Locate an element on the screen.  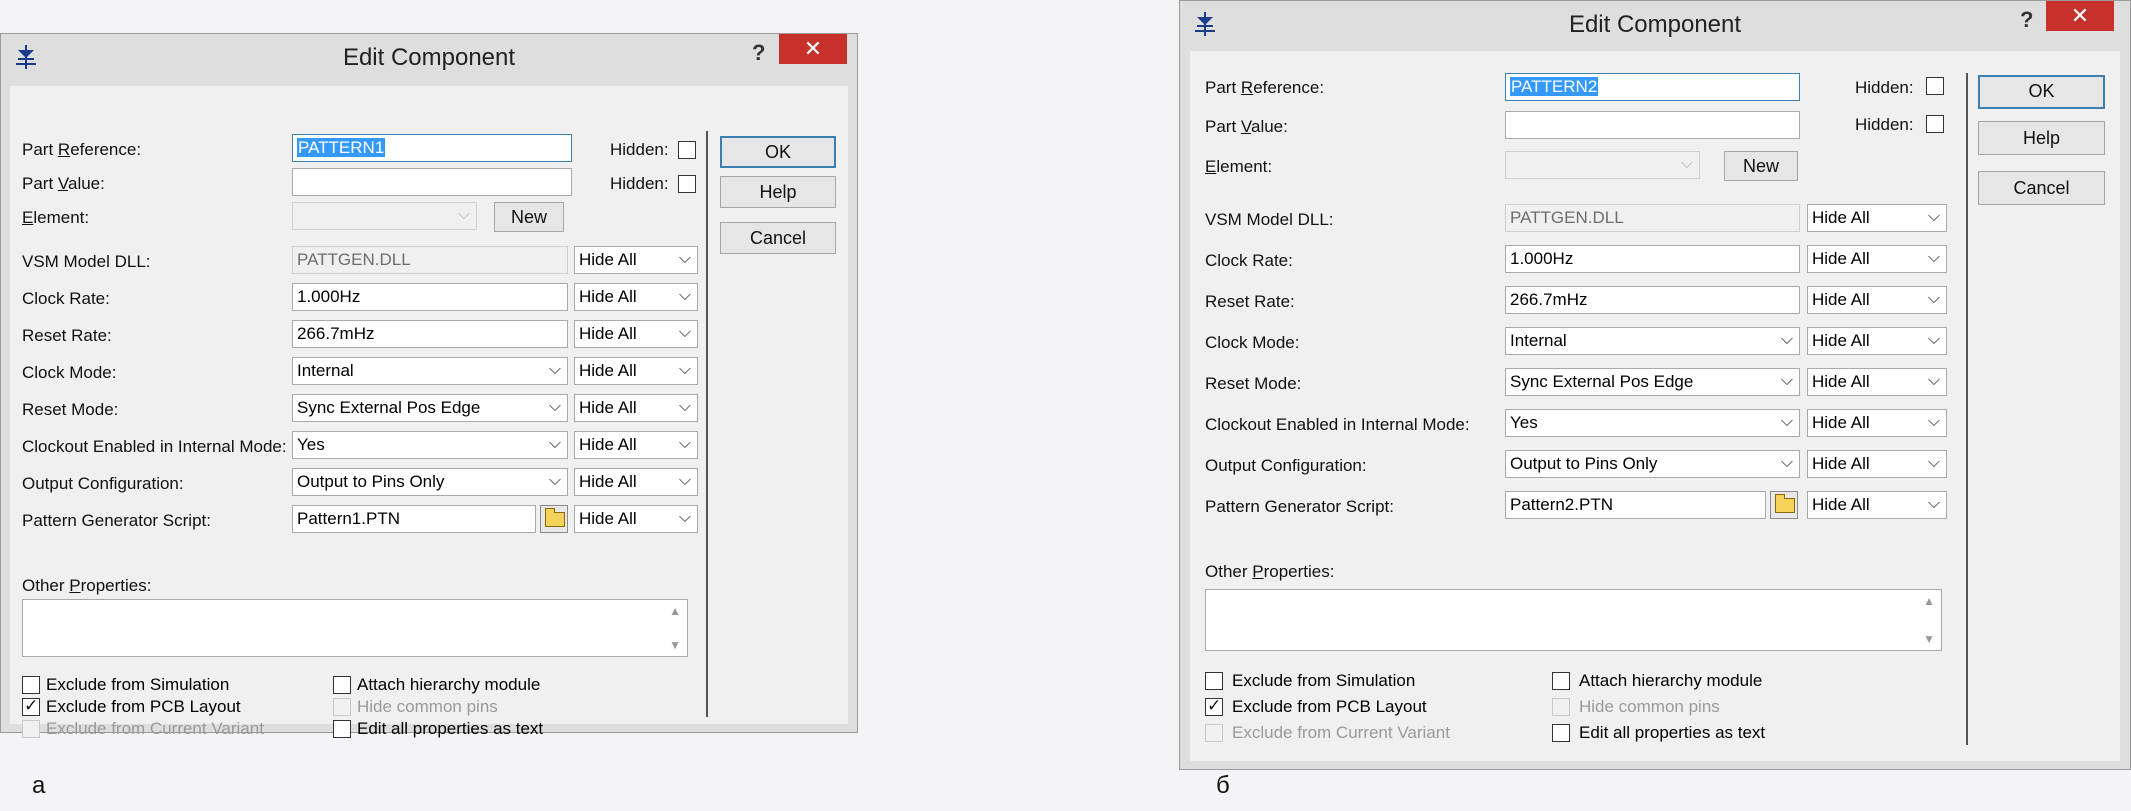
exclude-variant-label: Exclude from Current Variant is located at coordinates (1341, 732).